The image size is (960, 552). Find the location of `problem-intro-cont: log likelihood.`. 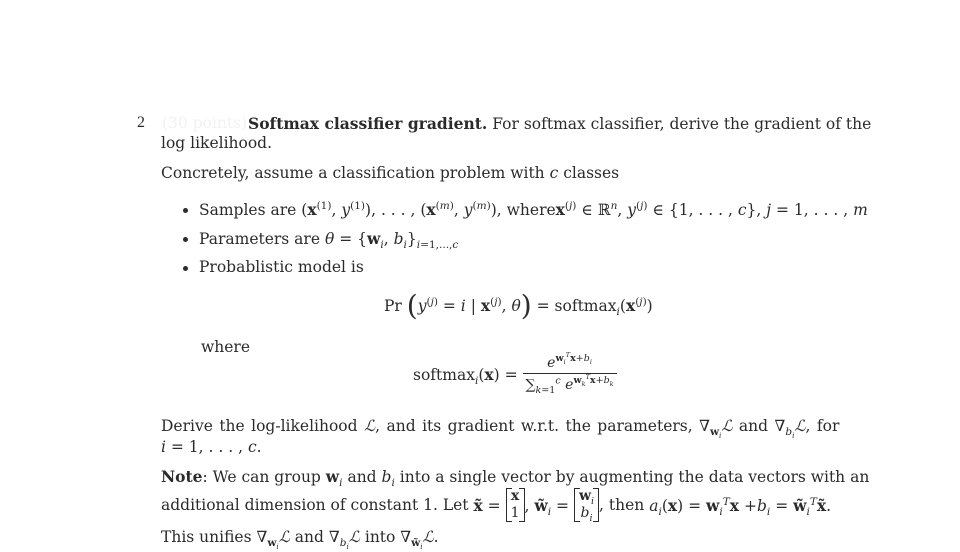

problem-intro-cont: log likelihood. is located at coordinates (217, 143).